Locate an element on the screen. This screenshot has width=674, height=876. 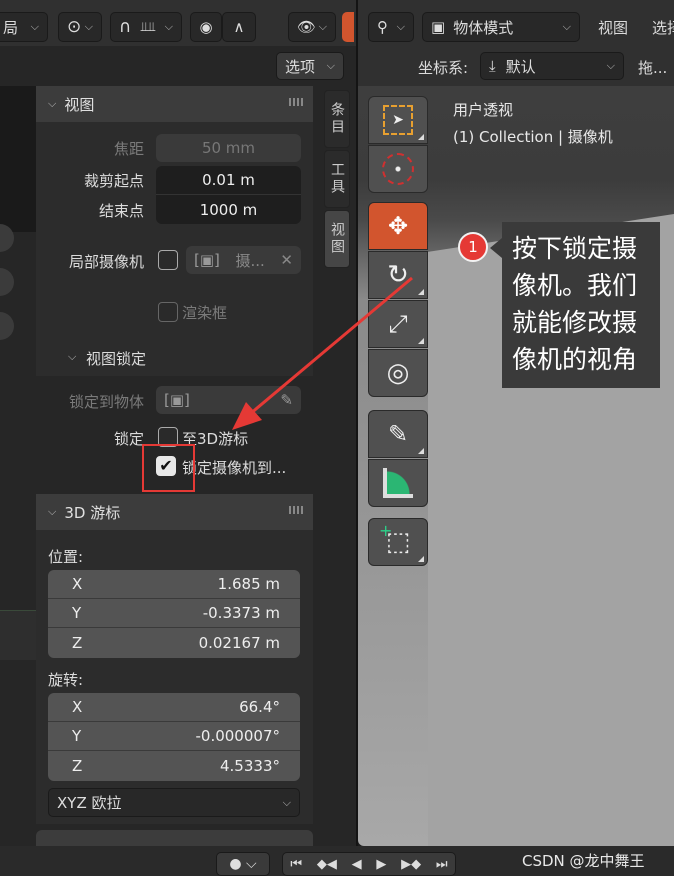
annotation-arrow is located at coordinates (322, 353).